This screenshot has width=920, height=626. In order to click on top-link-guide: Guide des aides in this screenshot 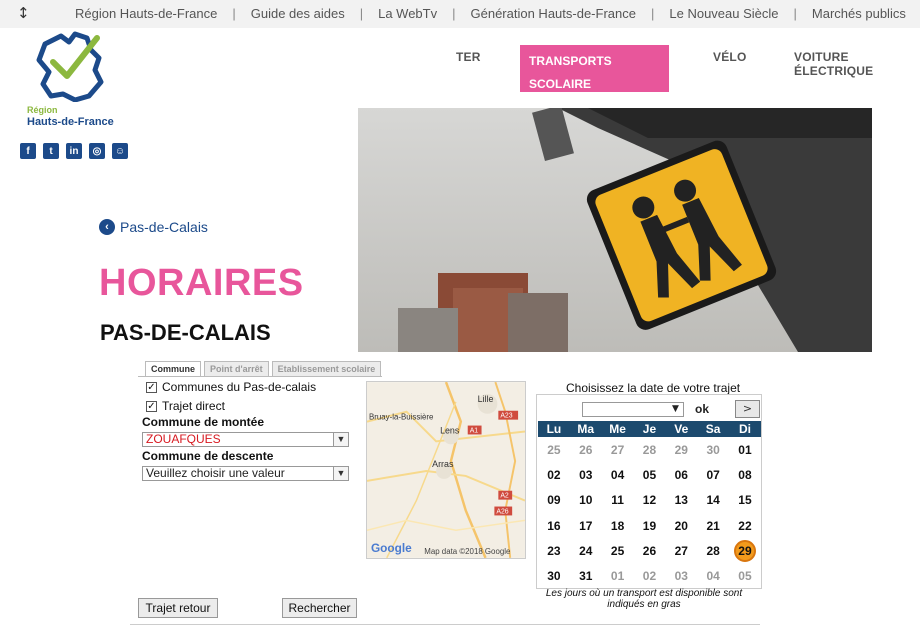, I will do `click(298, 13)`.